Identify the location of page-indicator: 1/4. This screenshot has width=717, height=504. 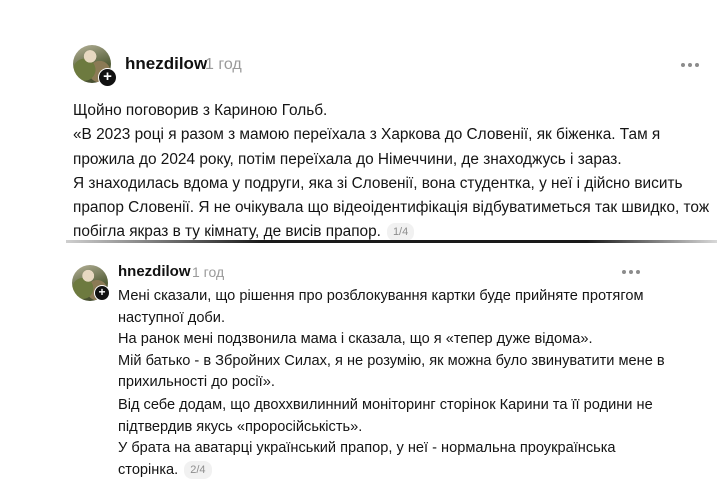
(400, 232).